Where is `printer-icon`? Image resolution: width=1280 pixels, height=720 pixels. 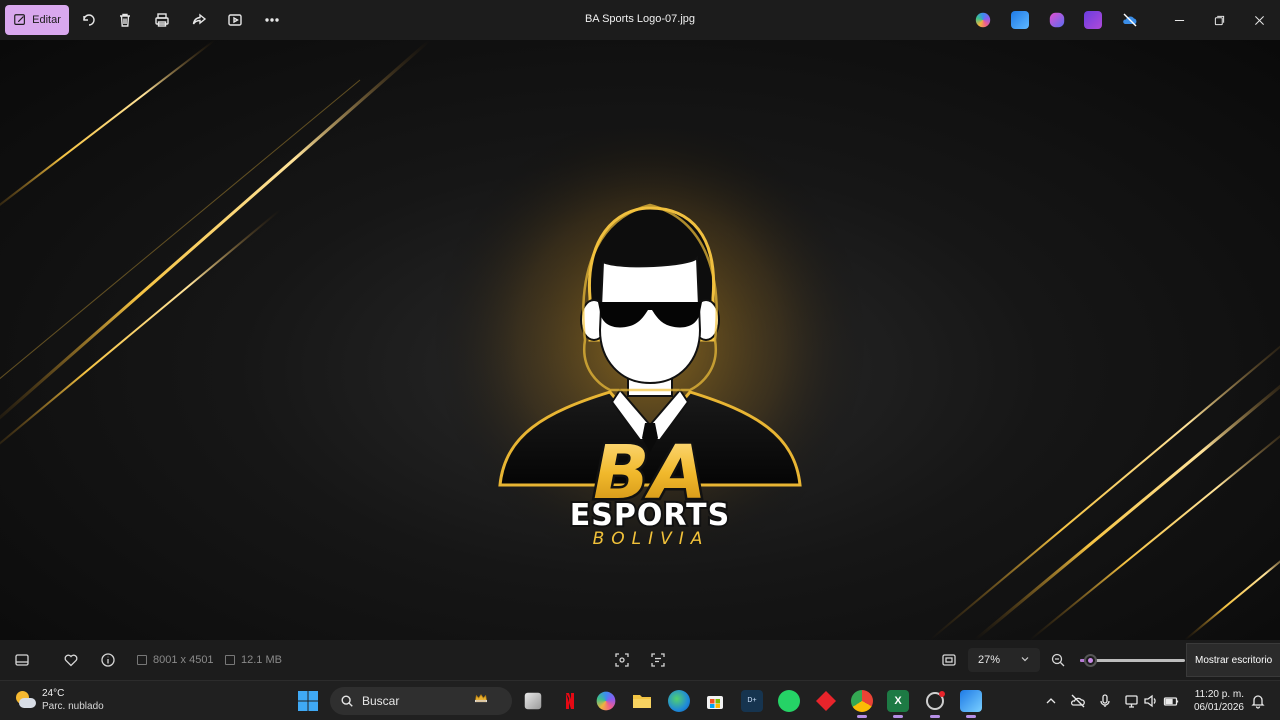
printer-icon is located at coordinates (162, 20).